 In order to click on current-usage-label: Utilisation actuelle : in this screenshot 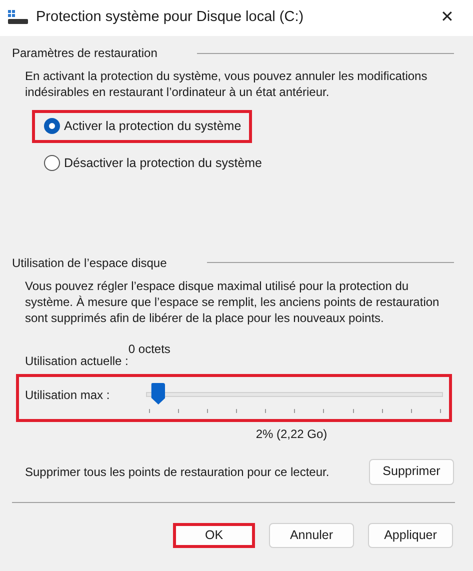, I will do `click(76, 362)`.